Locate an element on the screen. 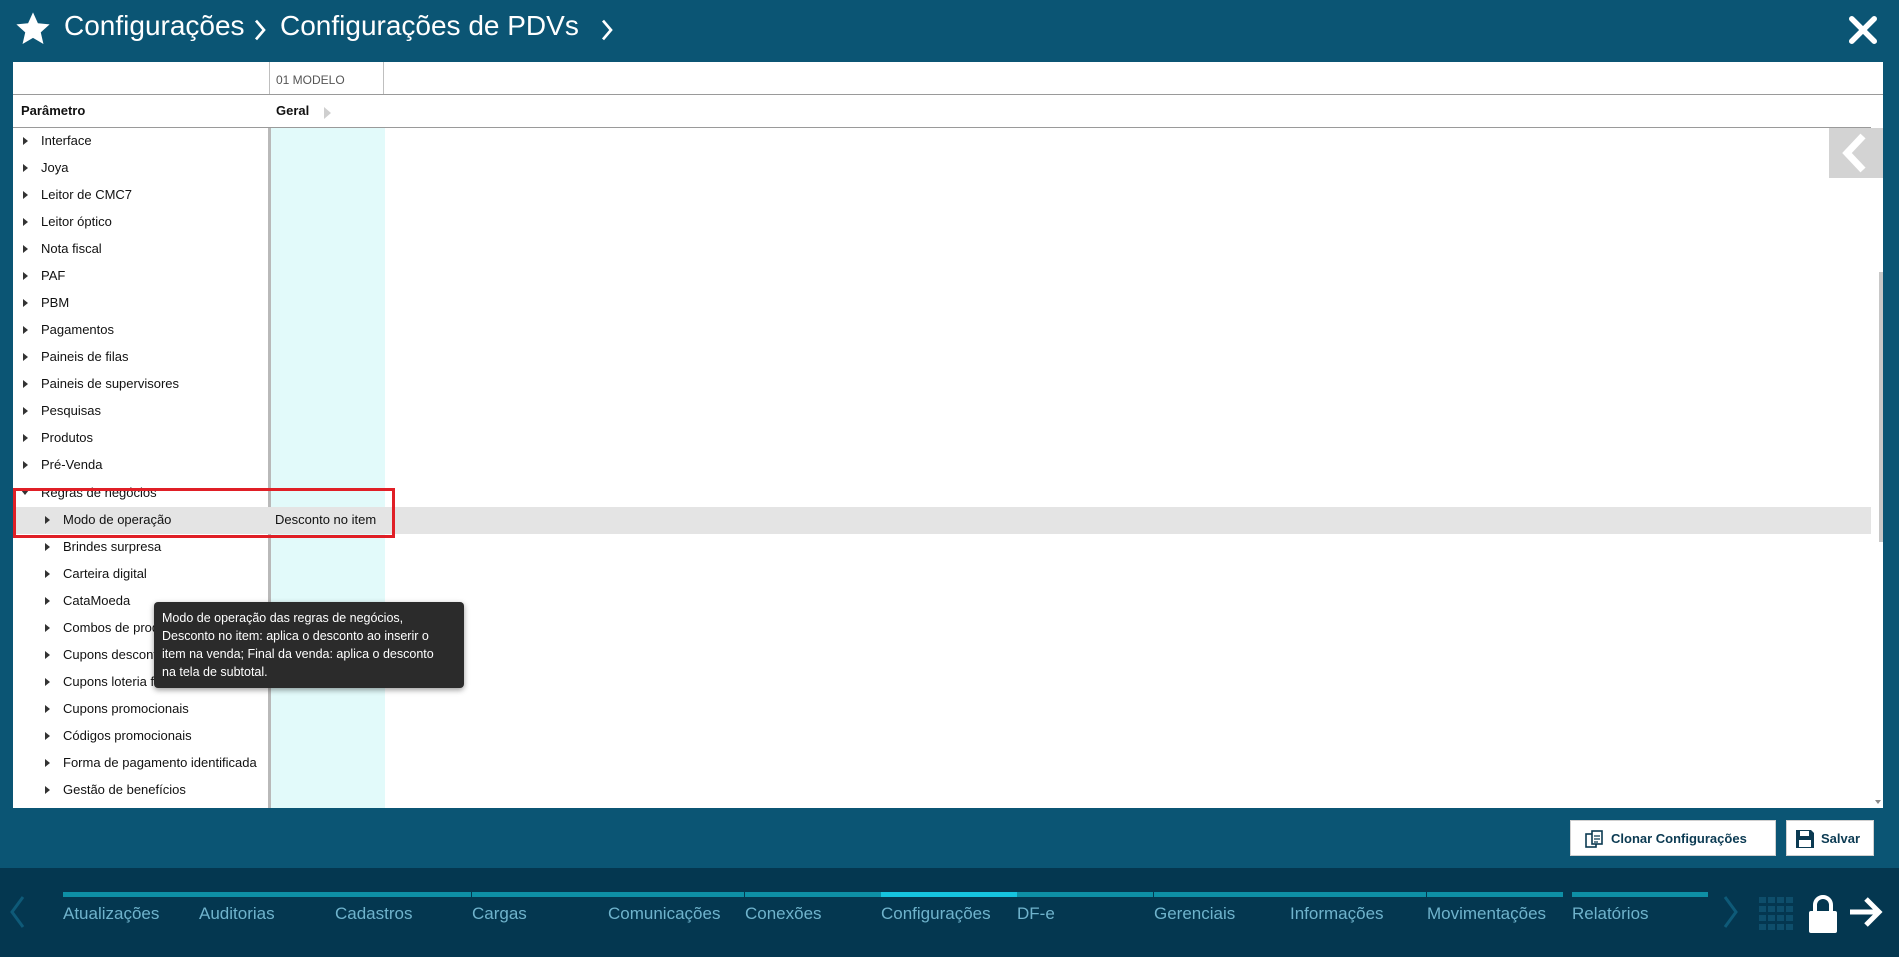 This screenshot has width=1899, height=957. nav-tab-label: Auditorias is located at coordinates (237, 913).